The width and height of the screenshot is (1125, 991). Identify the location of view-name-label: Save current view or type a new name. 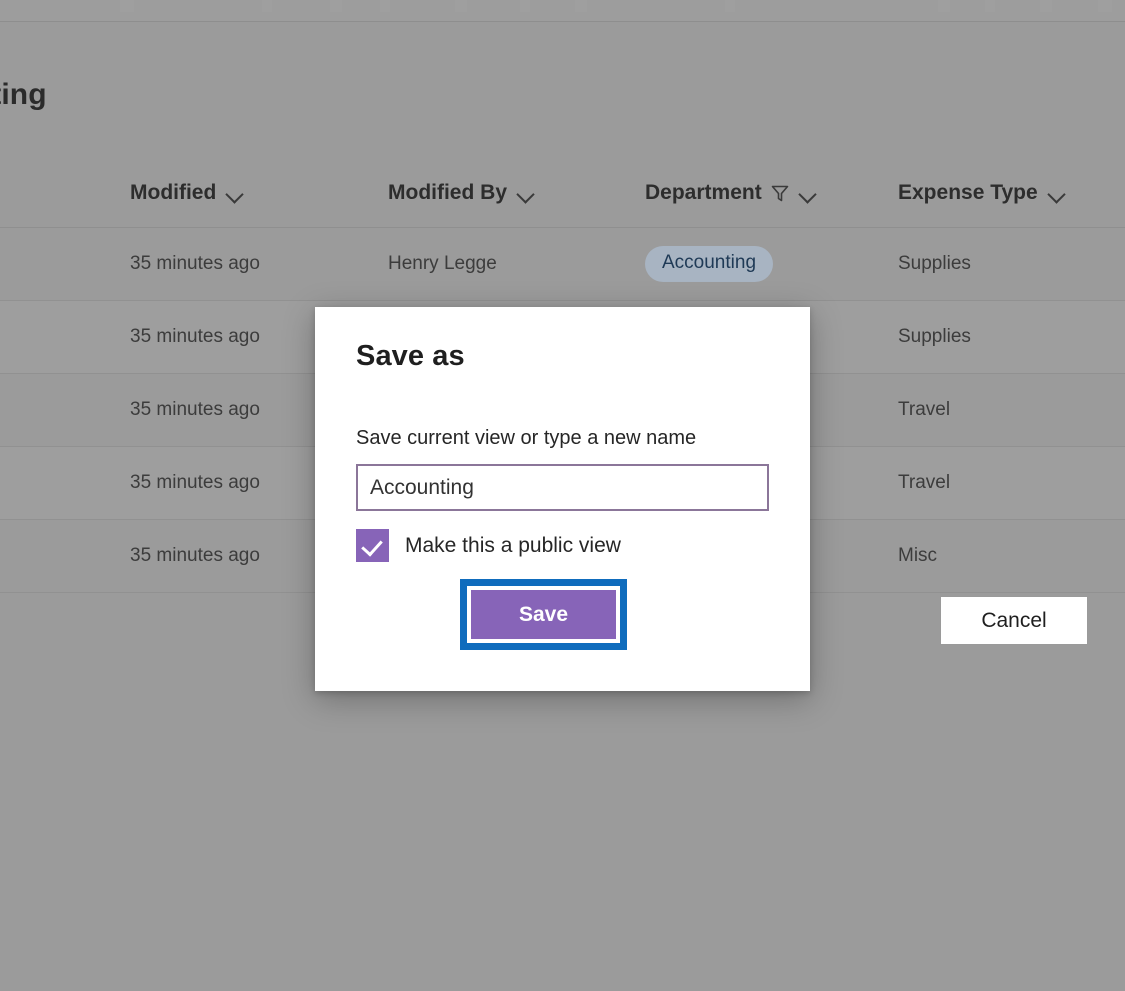
(526, 438).